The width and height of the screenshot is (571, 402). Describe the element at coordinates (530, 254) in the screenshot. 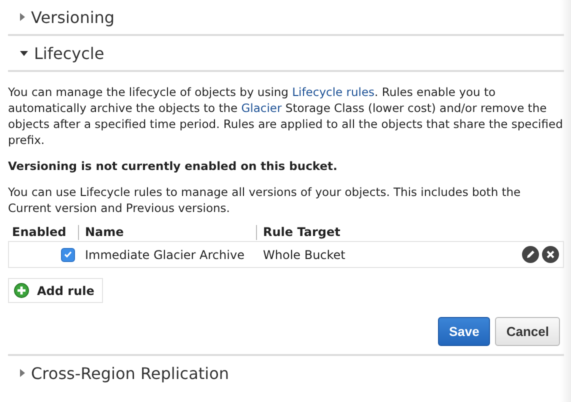

I see `edit-icon` at that location.